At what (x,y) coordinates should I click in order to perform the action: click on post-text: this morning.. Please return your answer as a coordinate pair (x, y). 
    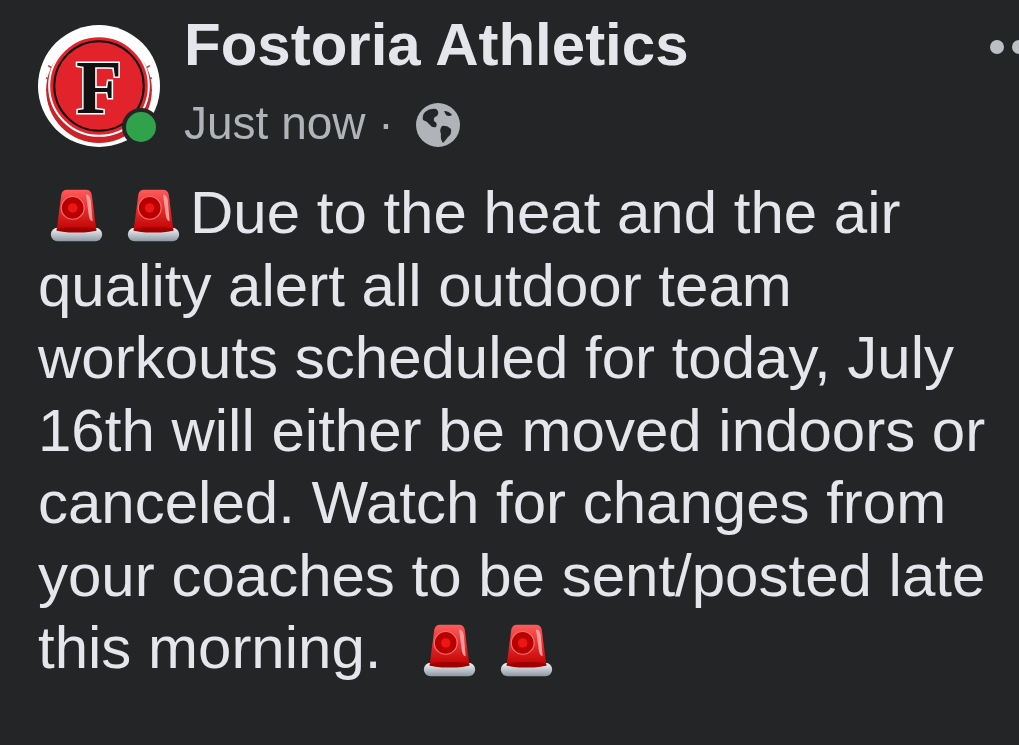
    Looking at the image, I should click on (210, 648).